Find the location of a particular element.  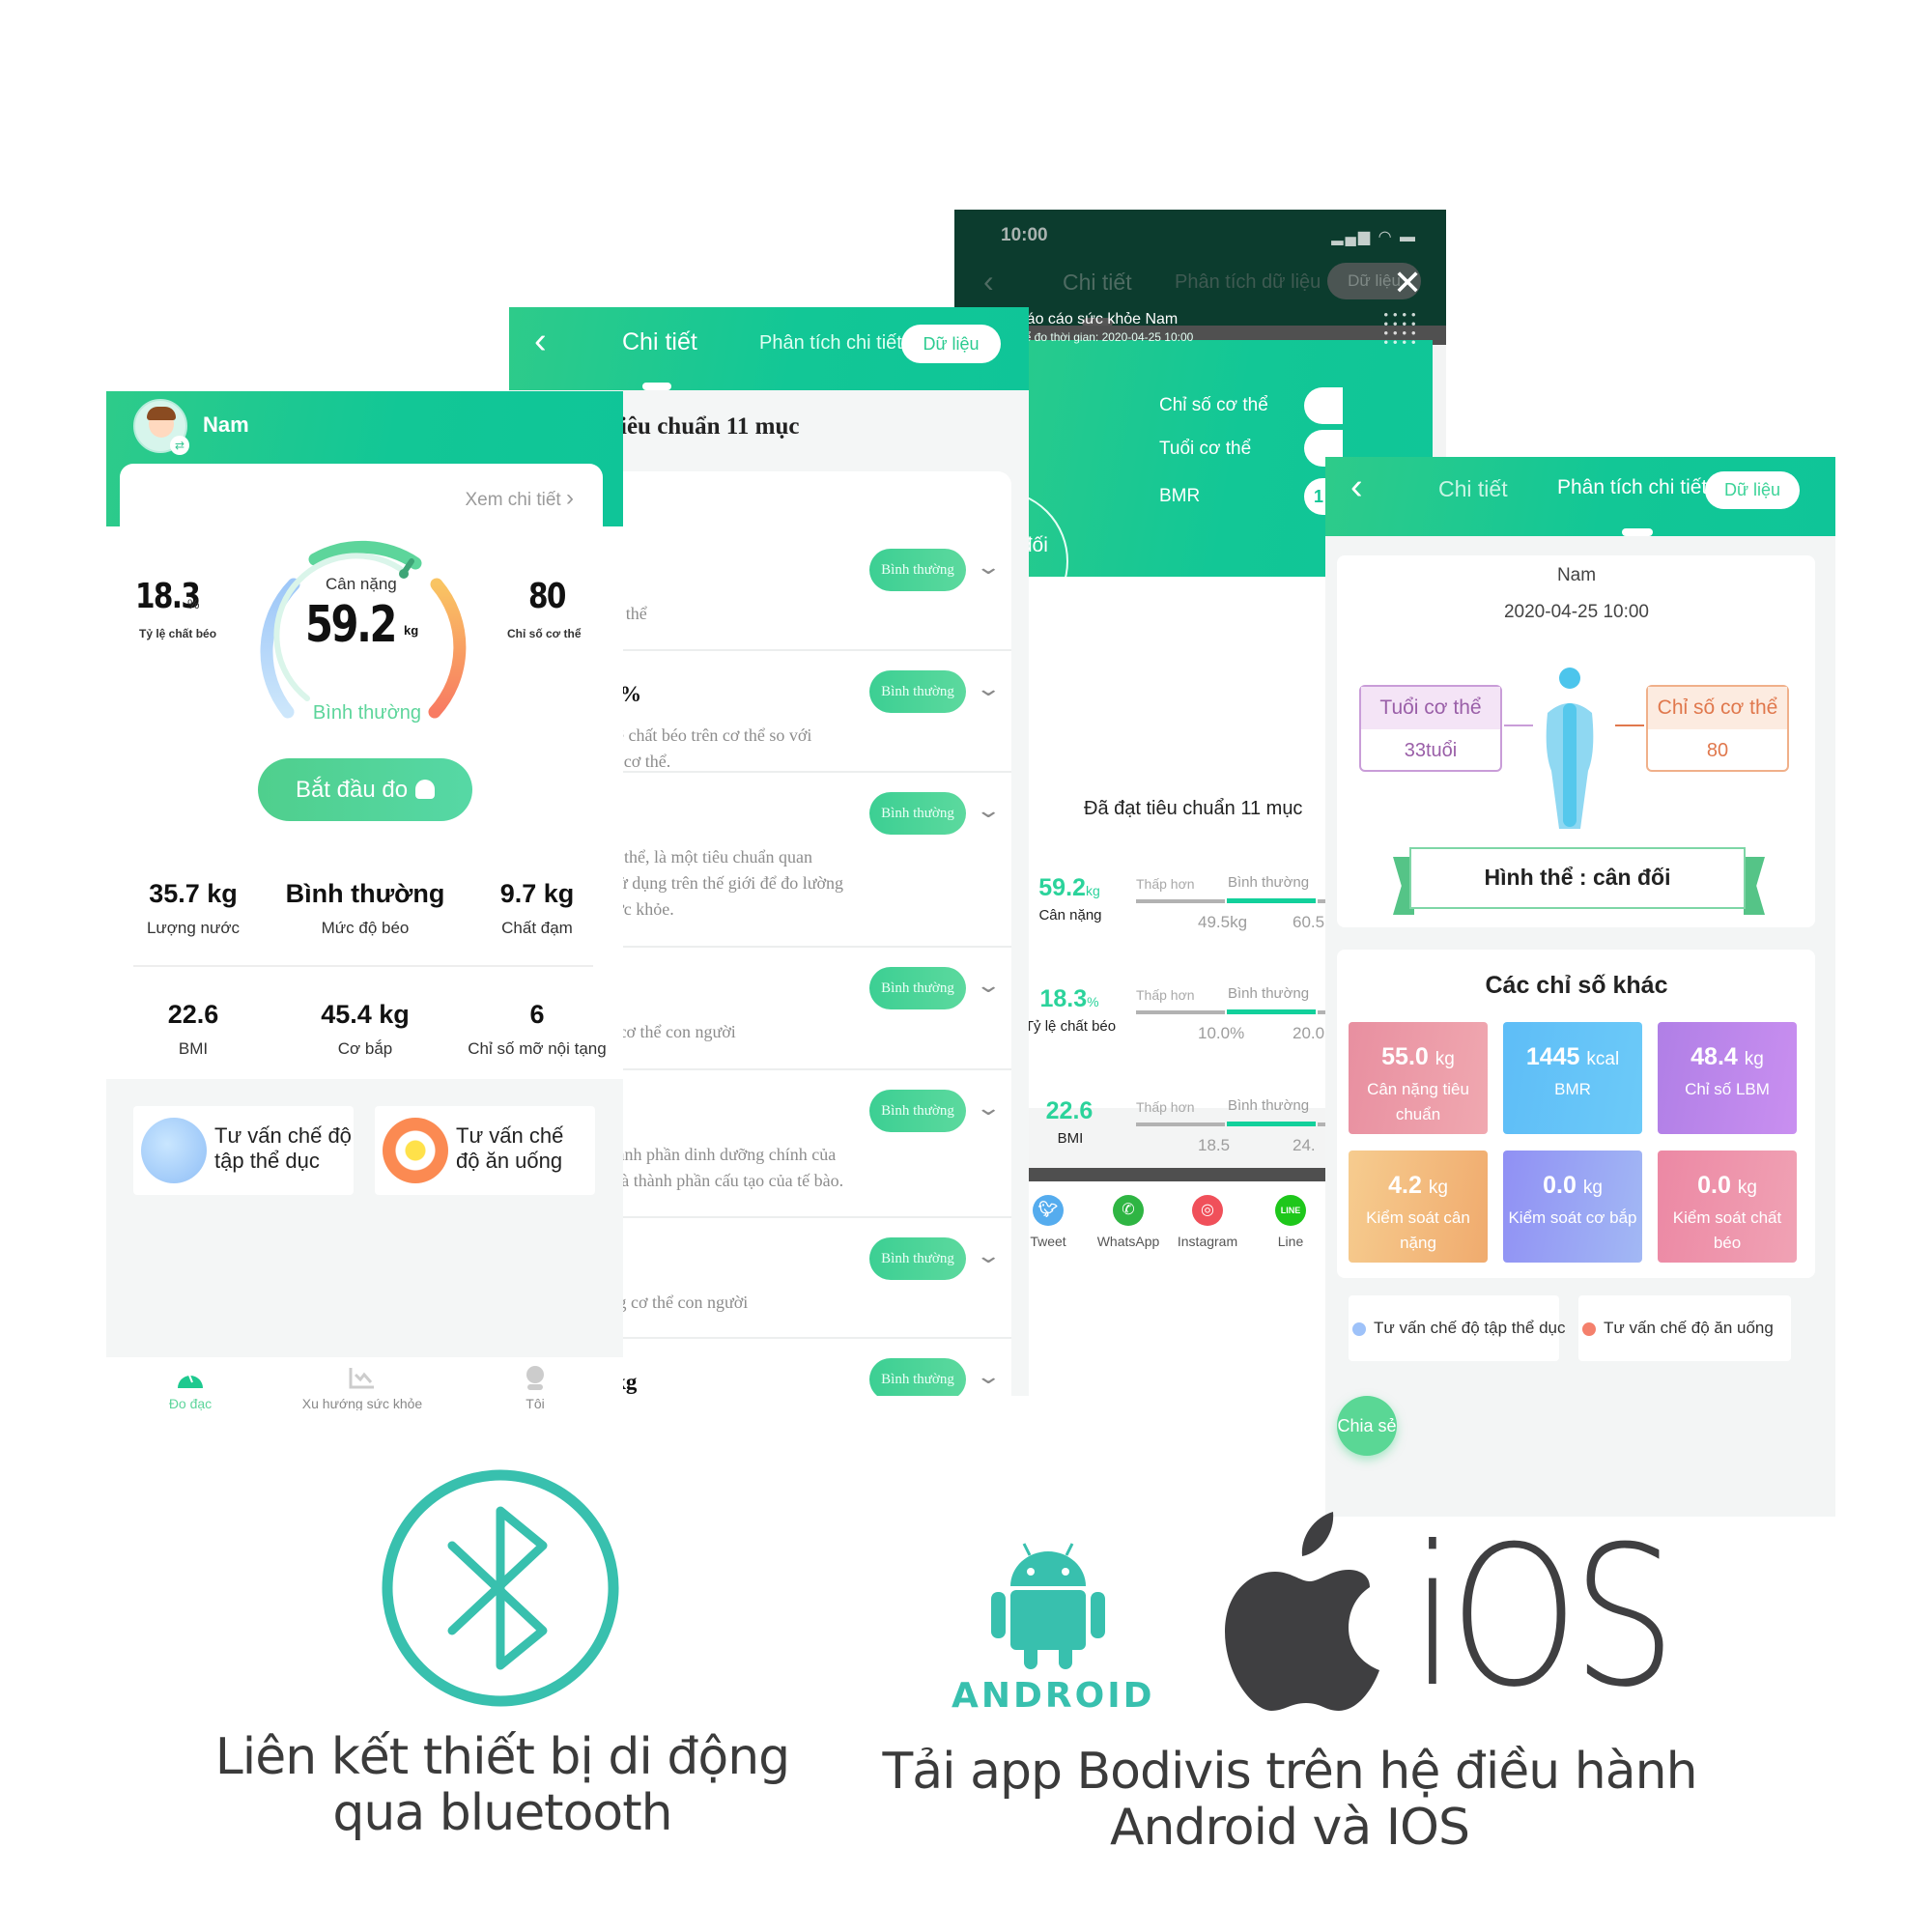

tab-indicator is located at coordinates (656, 386).